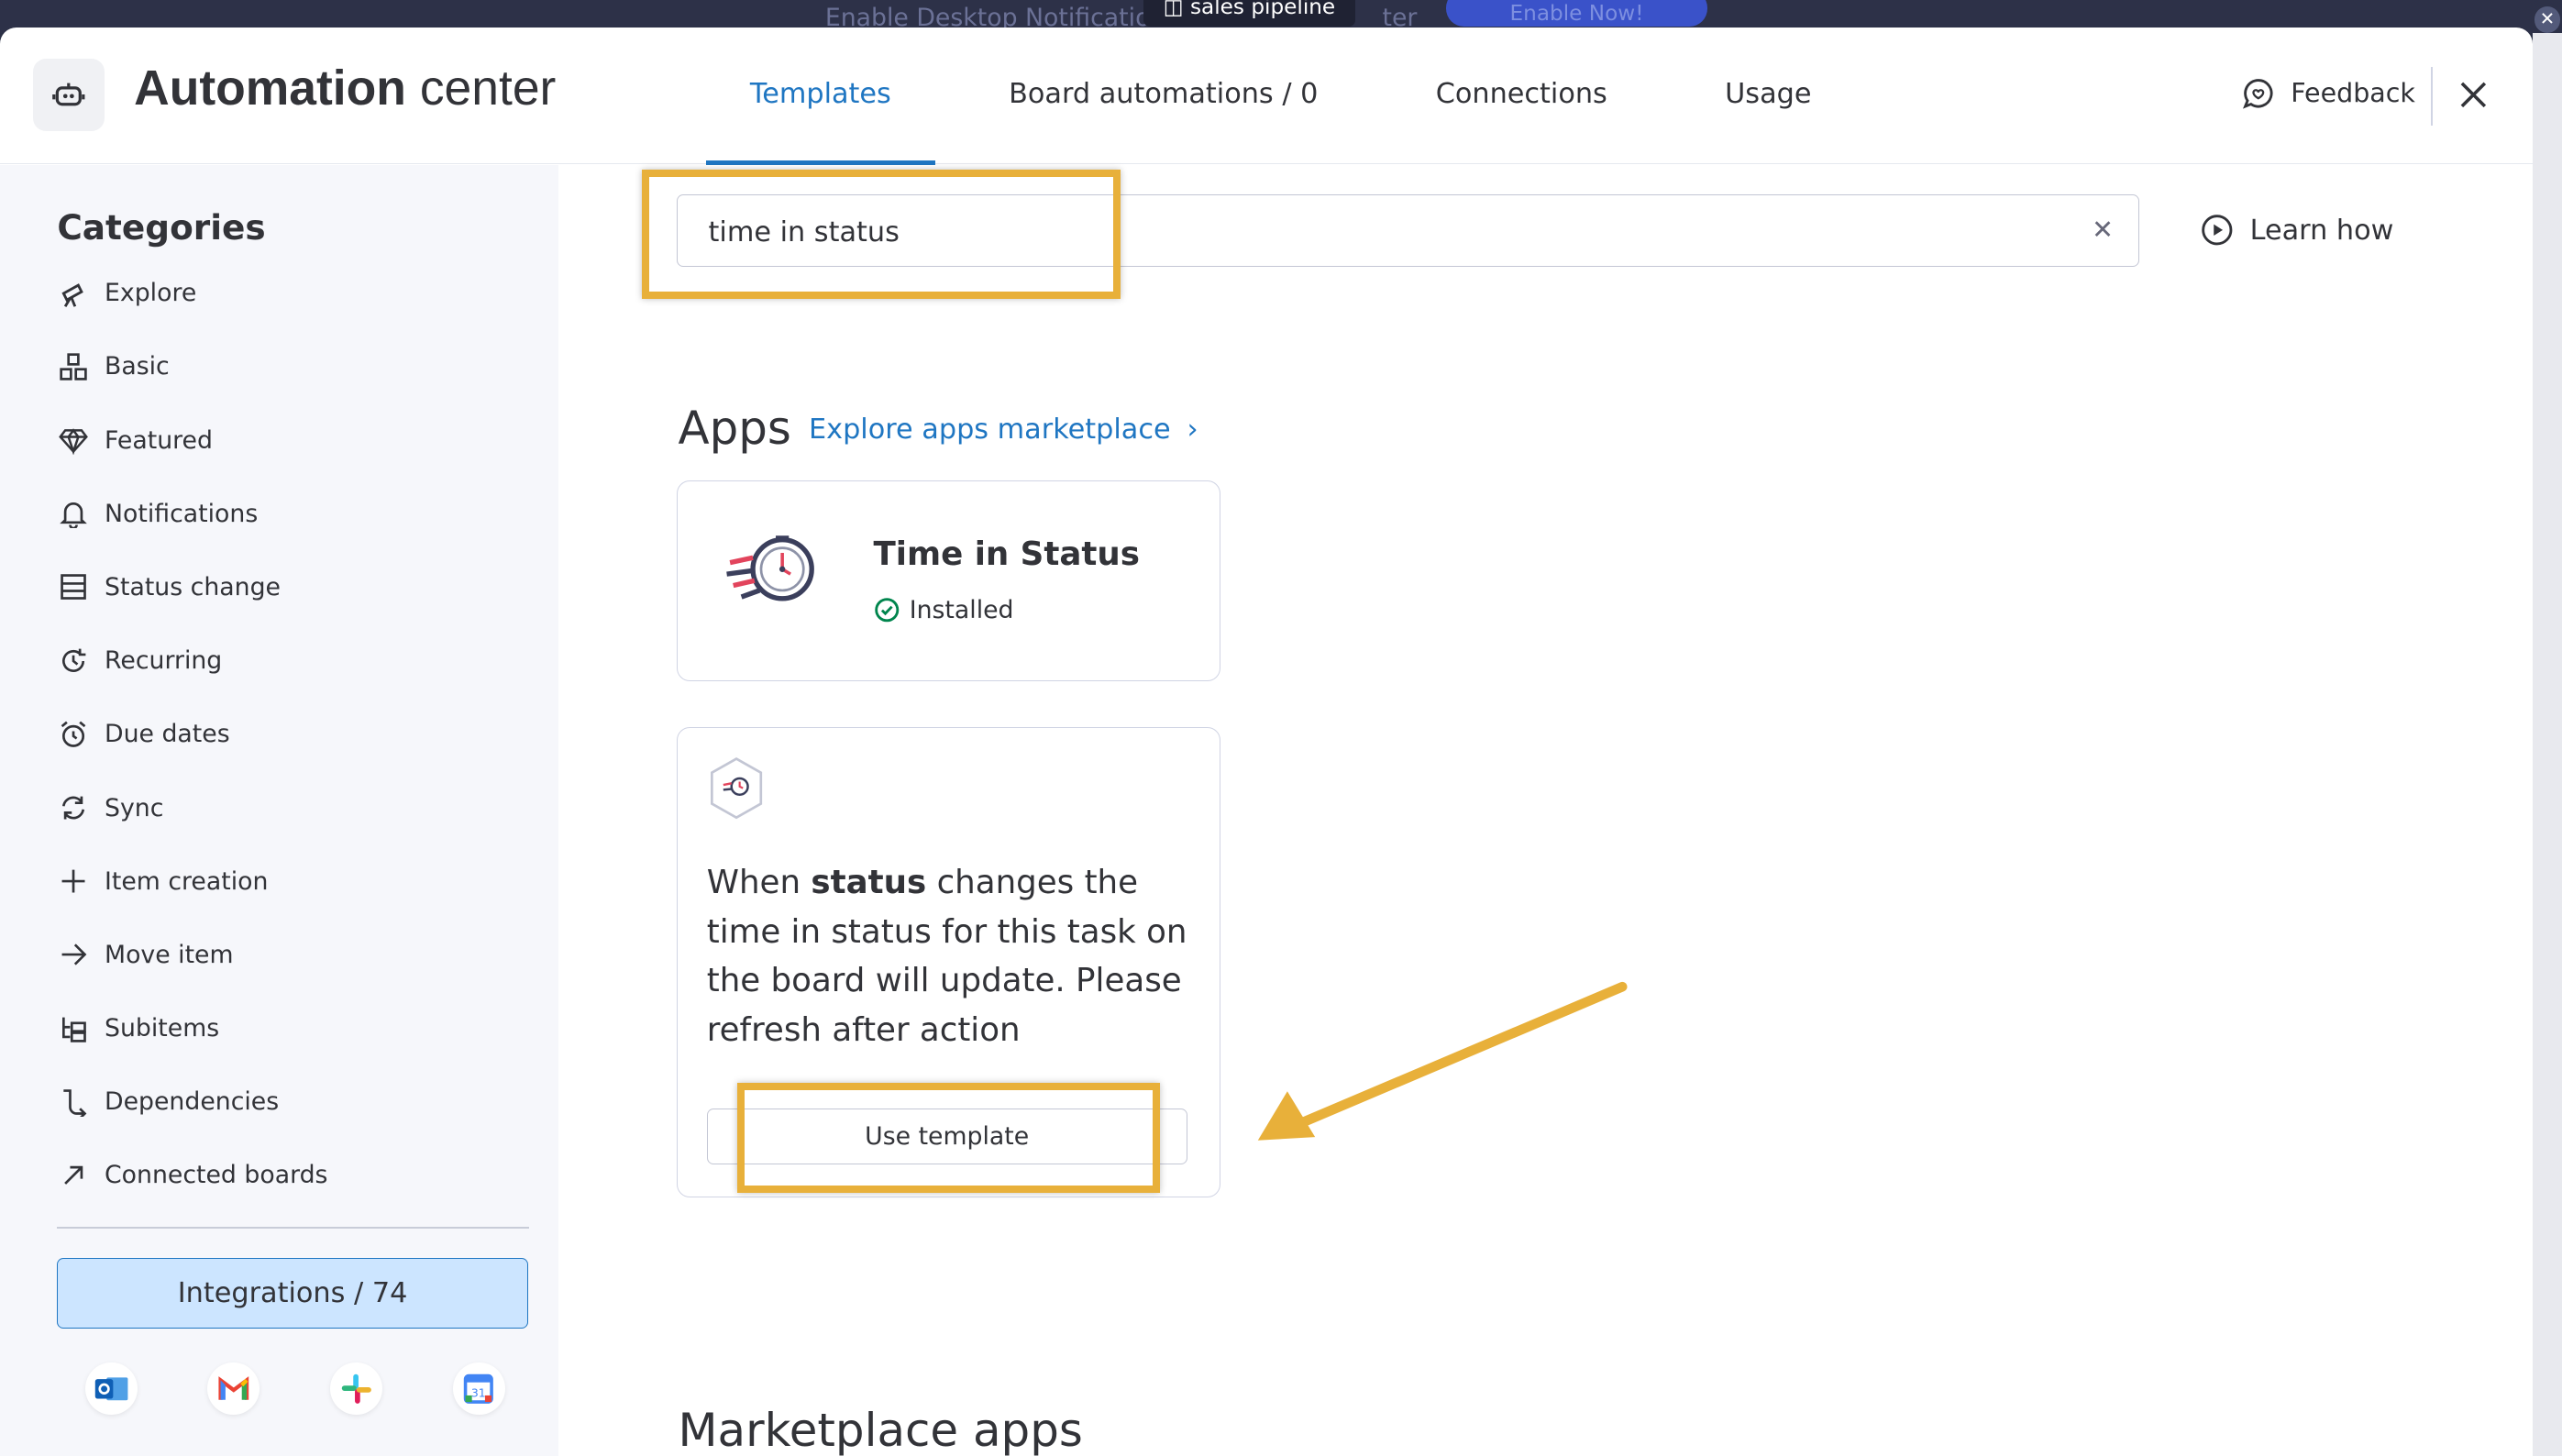 The height and width of the screenshot is (1456, 2562). Describe the element at coordinates (73, 514) in the screenshot. I see `bell-icon` at that location.